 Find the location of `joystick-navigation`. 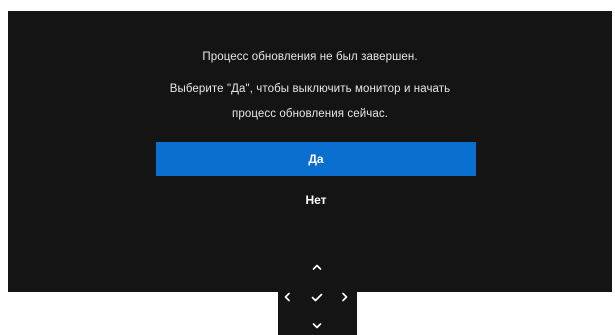

joystick-navigation is located at coordinates (317, 293).